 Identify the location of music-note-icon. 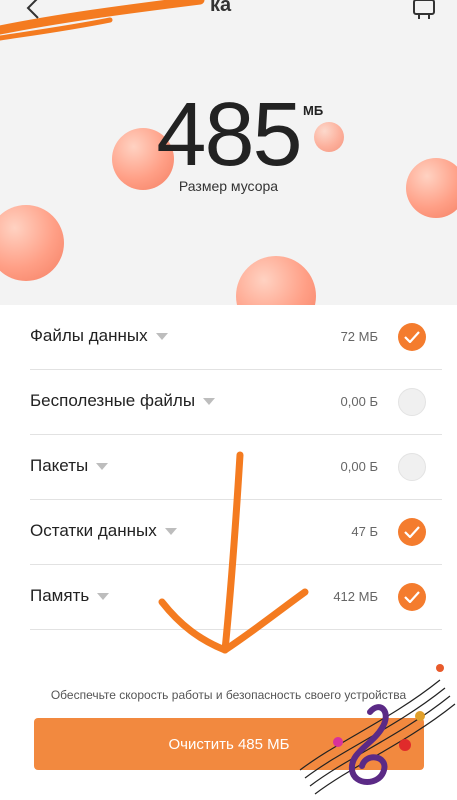
(440, 668).